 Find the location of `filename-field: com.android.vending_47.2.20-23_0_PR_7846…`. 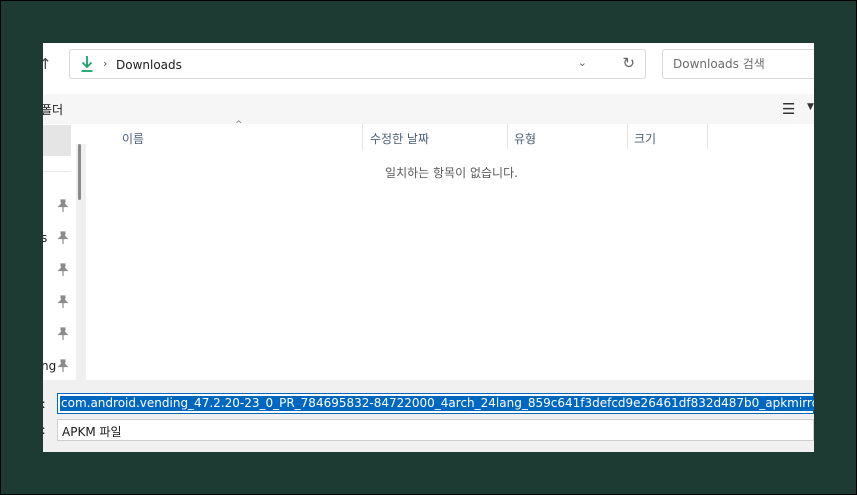

filename-field: com.android.vending_47.2.20-23_0_PR_7846… is located at coordinates (435, 403).